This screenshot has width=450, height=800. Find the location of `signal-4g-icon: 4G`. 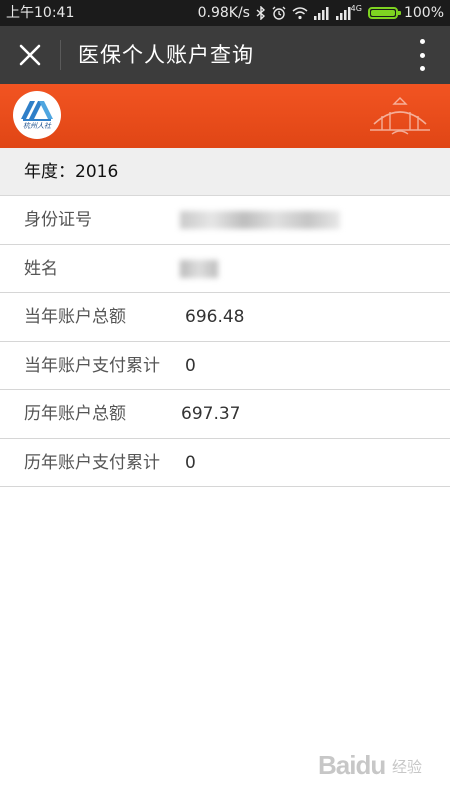

signal-4g-icon: 4G is located at coordinates (348, 12).